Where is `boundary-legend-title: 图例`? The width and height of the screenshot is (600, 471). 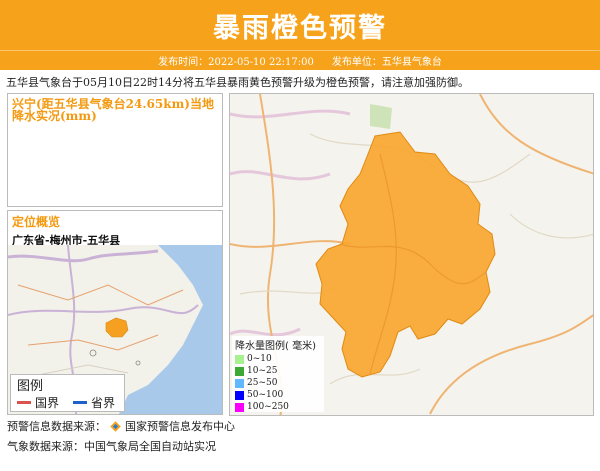
boundary-legend-title: 图例 is located at coordinates (30, 386).